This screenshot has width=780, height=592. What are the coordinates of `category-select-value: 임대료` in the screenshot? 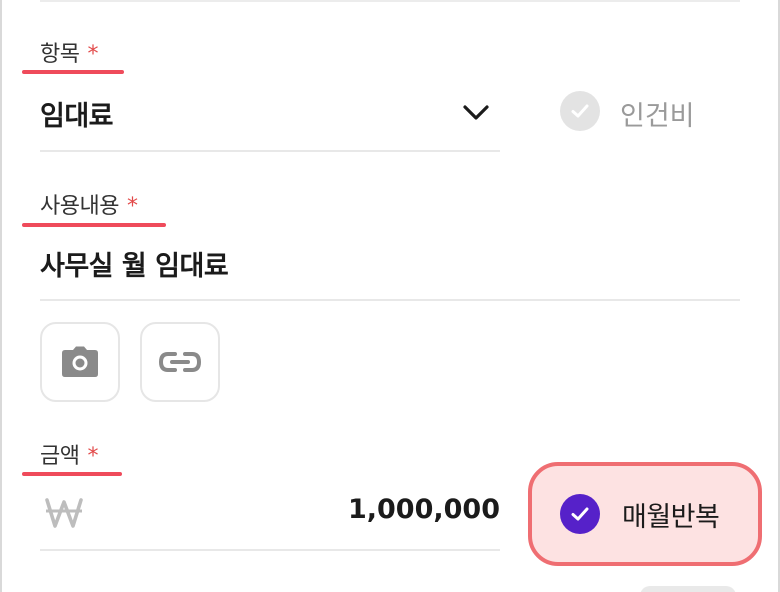 It's located at (77, 113).